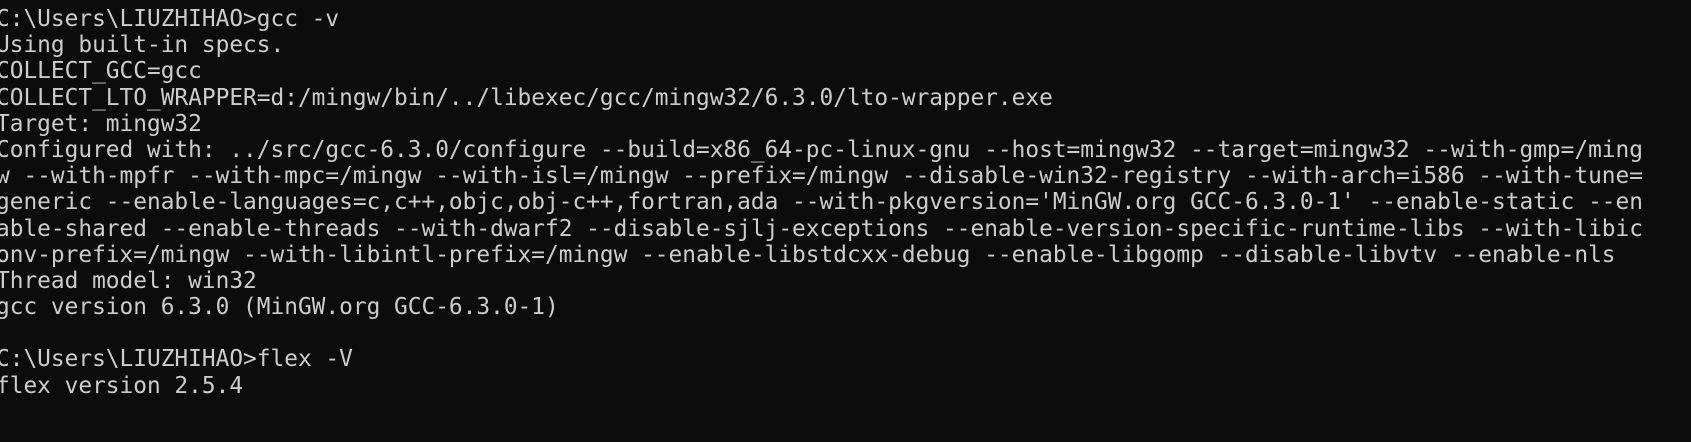  What do you see at coordinates (128, 280) in the screenshot?
I see `terminal-line: Thread model: win32` at bounding box center [128, 280].